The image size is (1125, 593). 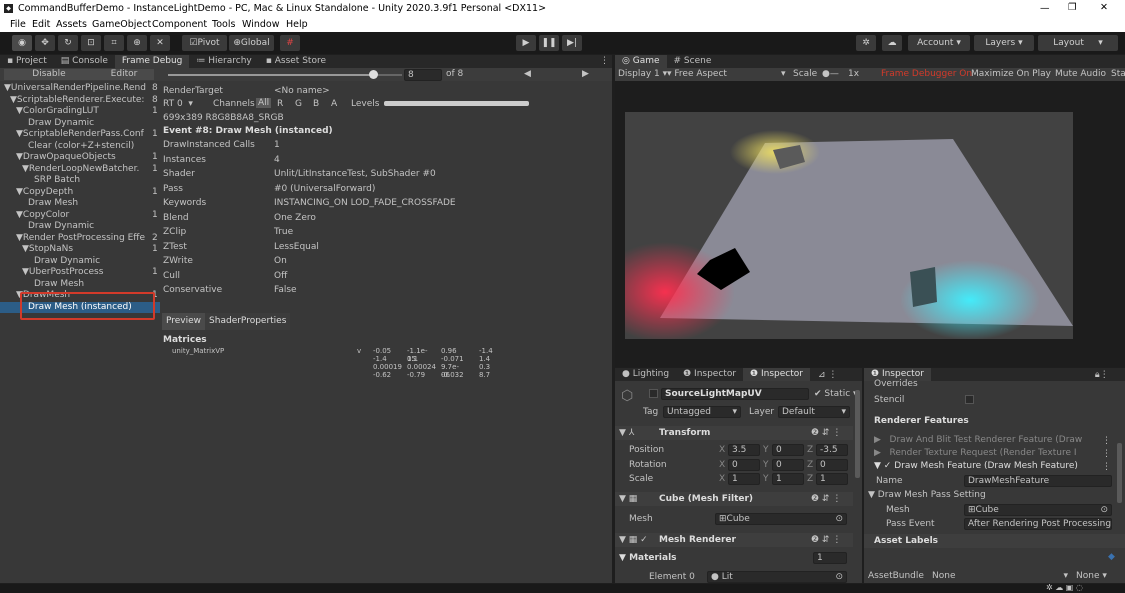 I want to click on menu-window: Window, so click(x=260, y=24).